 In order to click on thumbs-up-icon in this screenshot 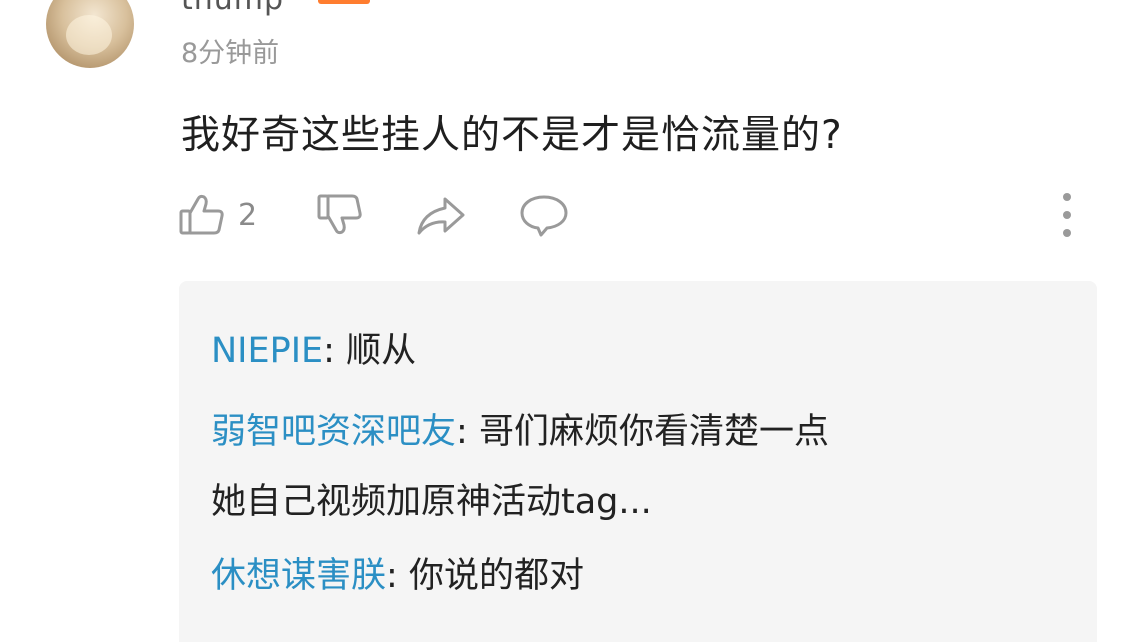, I will do `click(202, 215)`.